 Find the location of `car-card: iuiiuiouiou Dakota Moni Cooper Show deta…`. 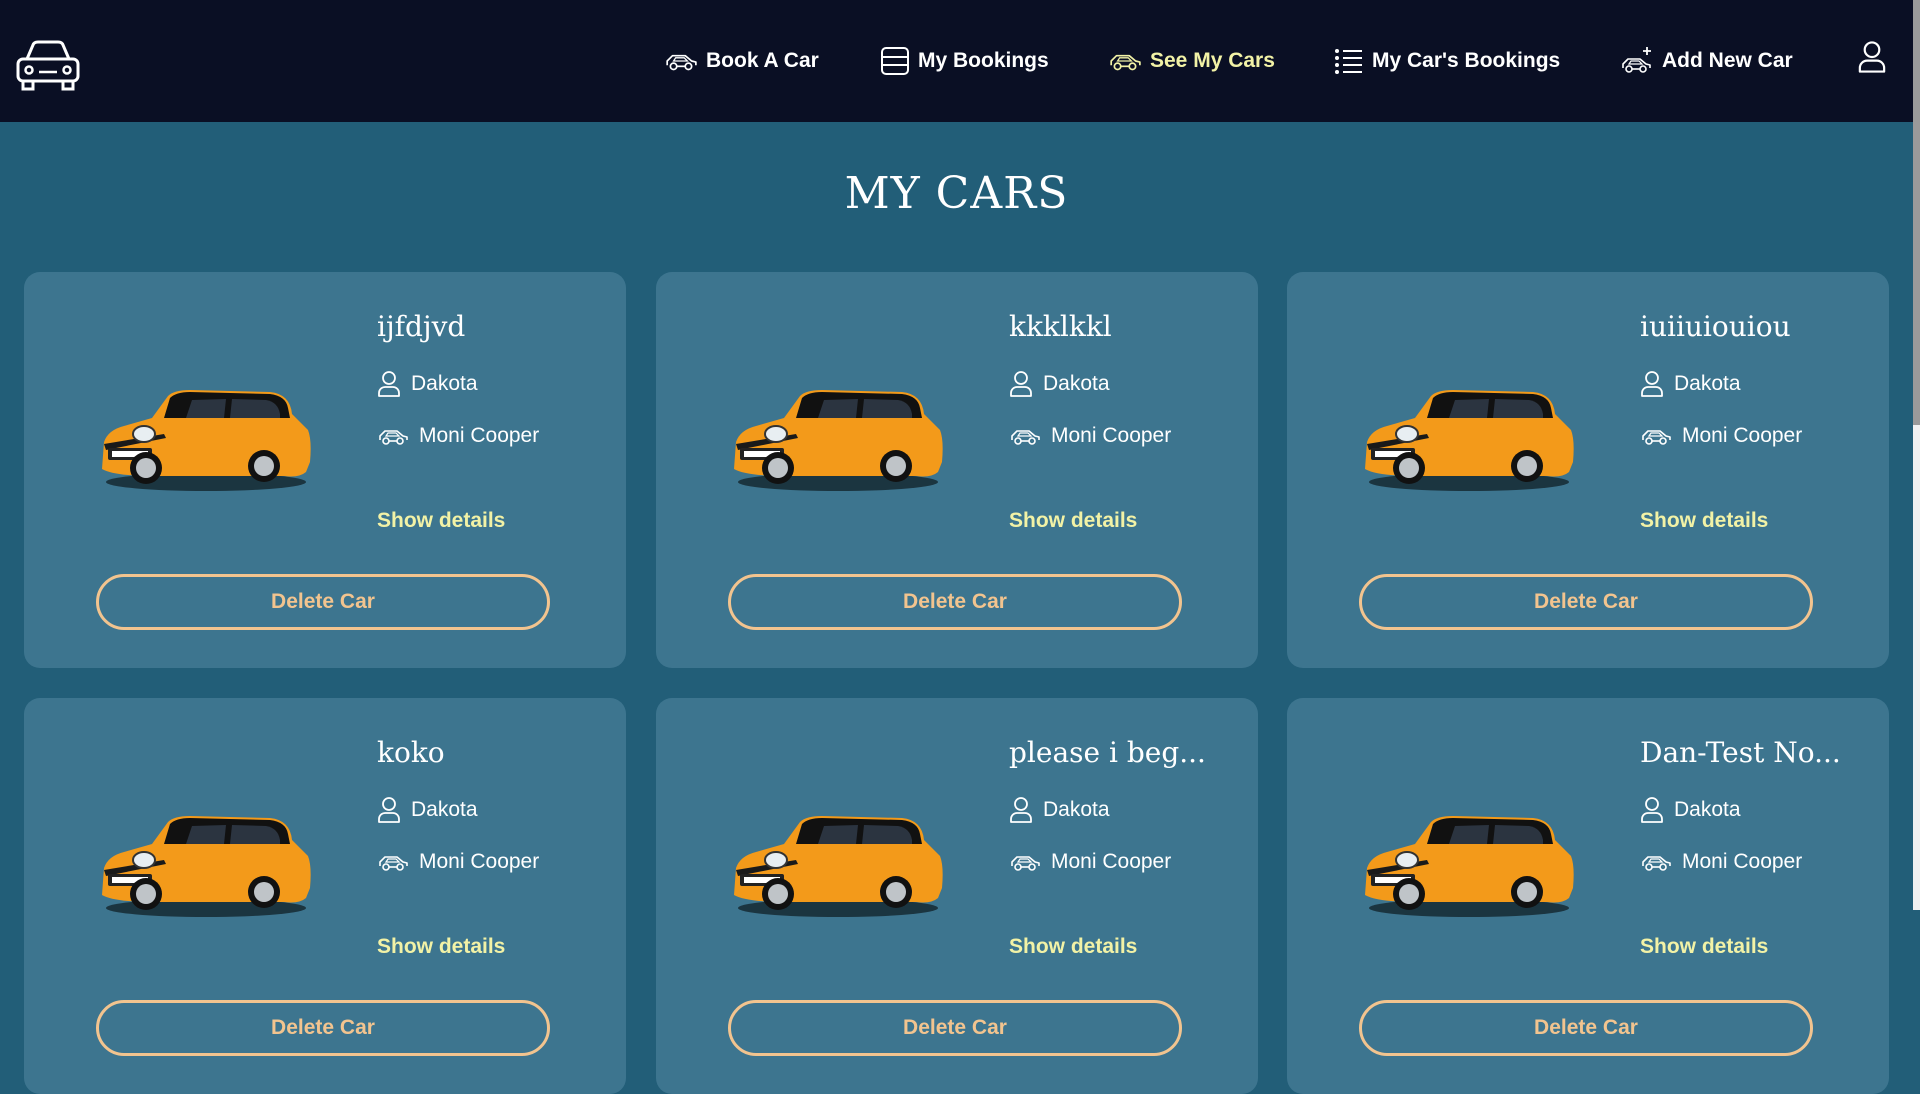

car-card: iuiiuiouiou Dakota Moni Cooper Show deta… is located at coordinates (1588, 470).